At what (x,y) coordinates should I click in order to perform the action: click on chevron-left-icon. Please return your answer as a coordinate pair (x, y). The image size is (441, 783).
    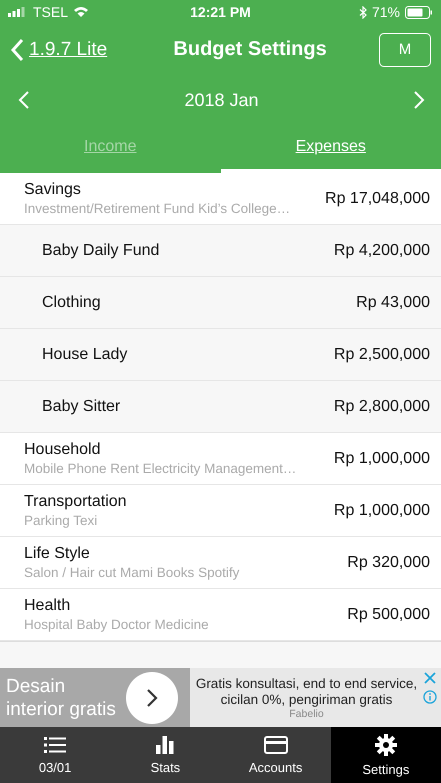
    Looking at the image, I should click on (17, 50).